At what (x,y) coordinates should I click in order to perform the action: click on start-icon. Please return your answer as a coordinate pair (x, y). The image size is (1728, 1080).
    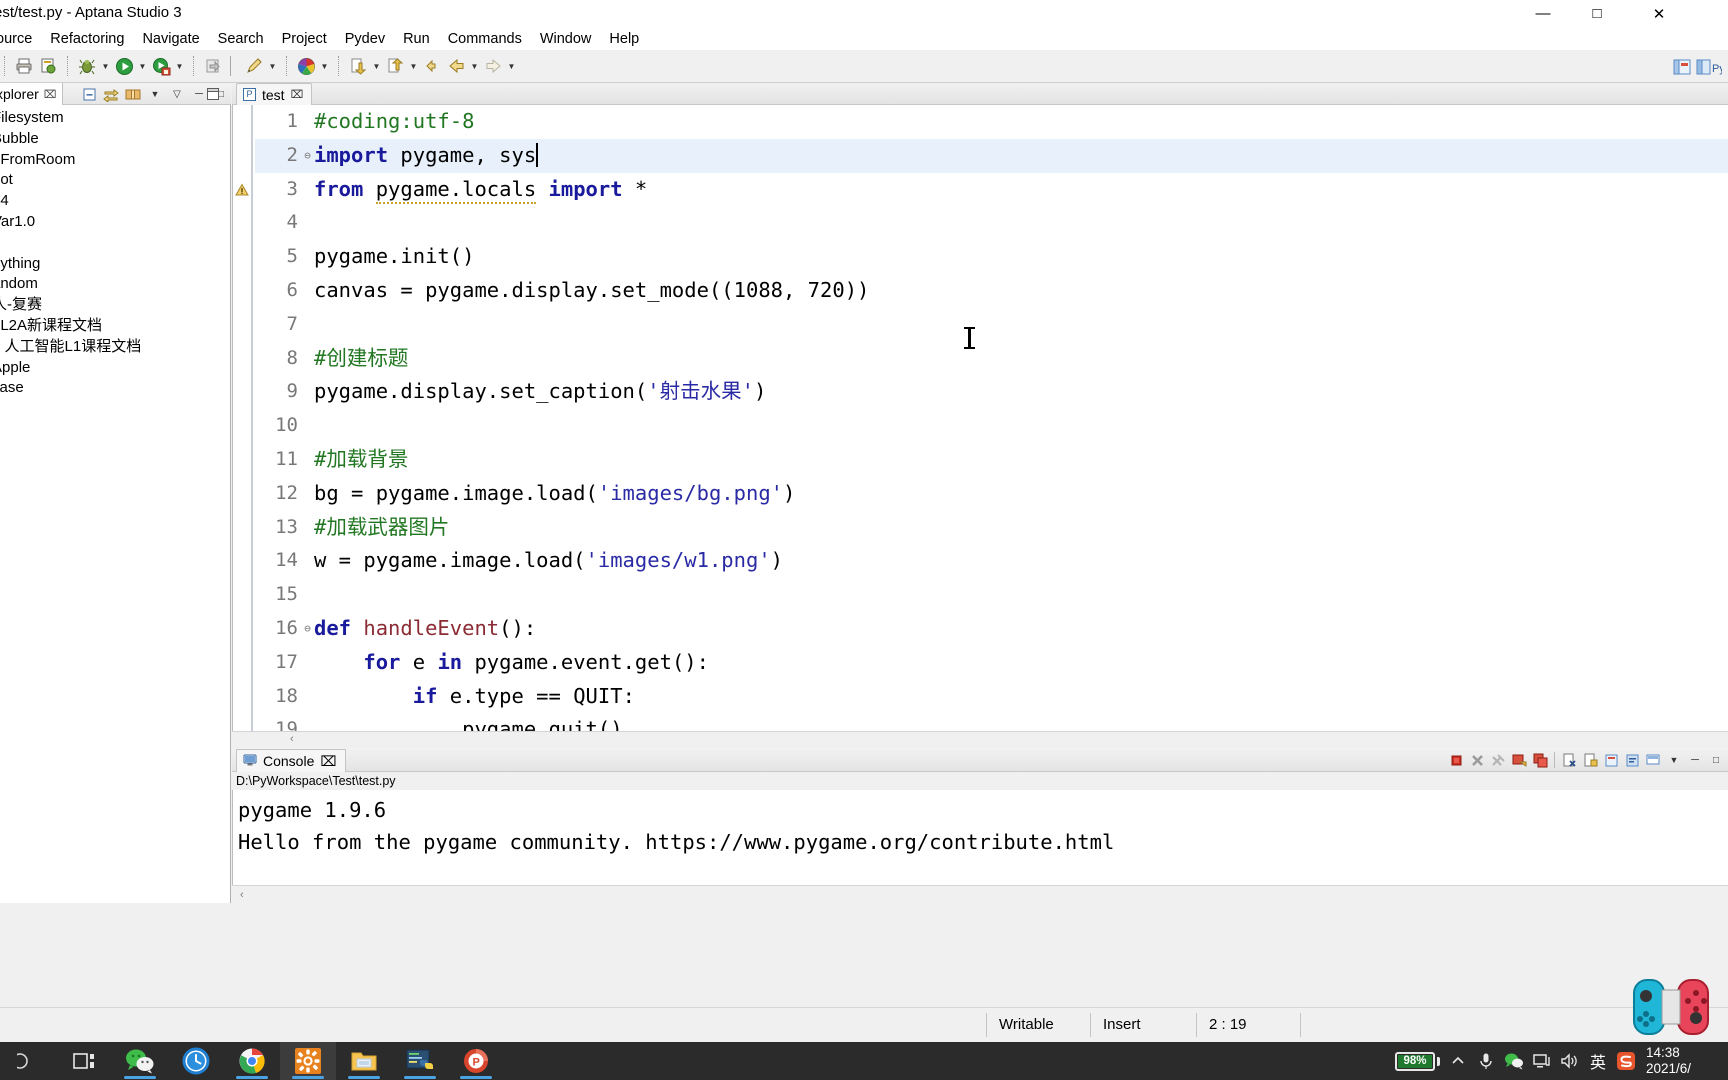
    Looking at the image, I should click on (28, 1061).